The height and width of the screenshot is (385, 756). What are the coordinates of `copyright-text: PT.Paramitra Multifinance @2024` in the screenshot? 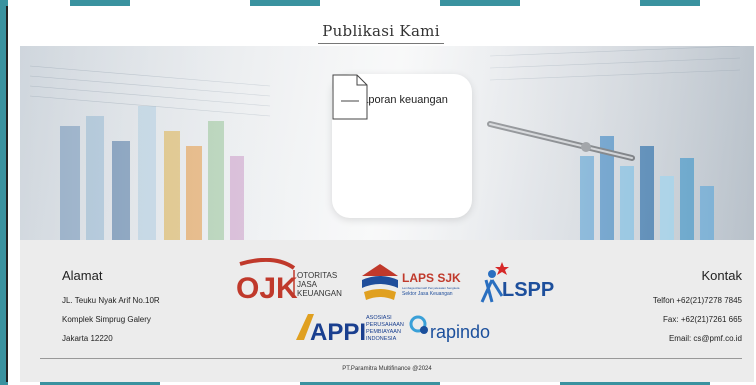 It's located at (387, 369).